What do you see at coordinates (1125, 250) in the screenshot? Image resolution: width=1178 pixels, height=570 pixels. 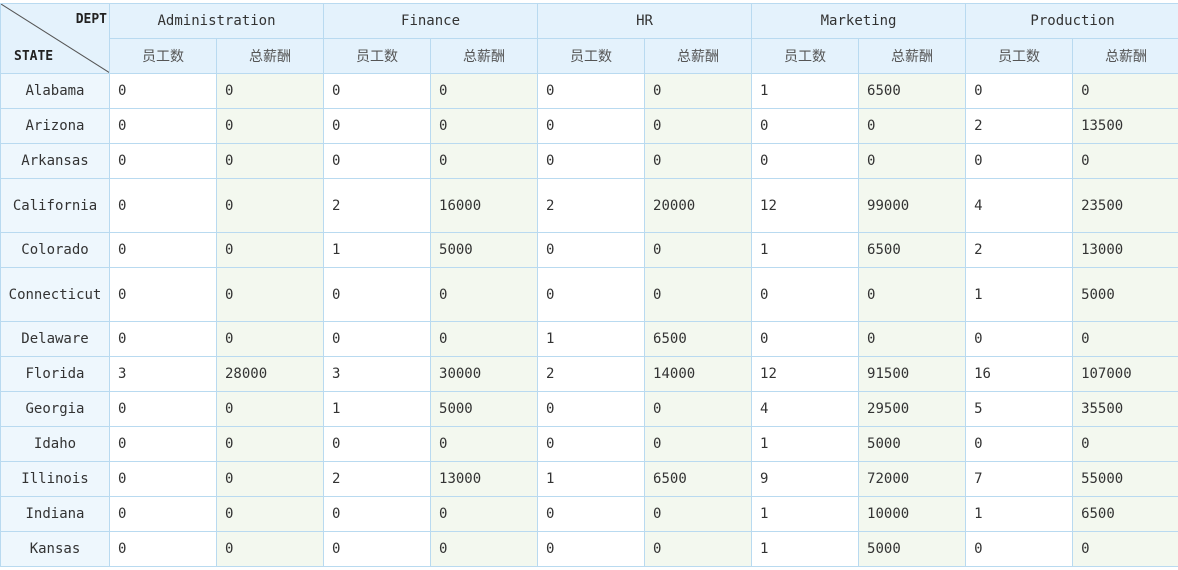 I see `total-salary-cell: 13000` at bounding box center [1125, 250].